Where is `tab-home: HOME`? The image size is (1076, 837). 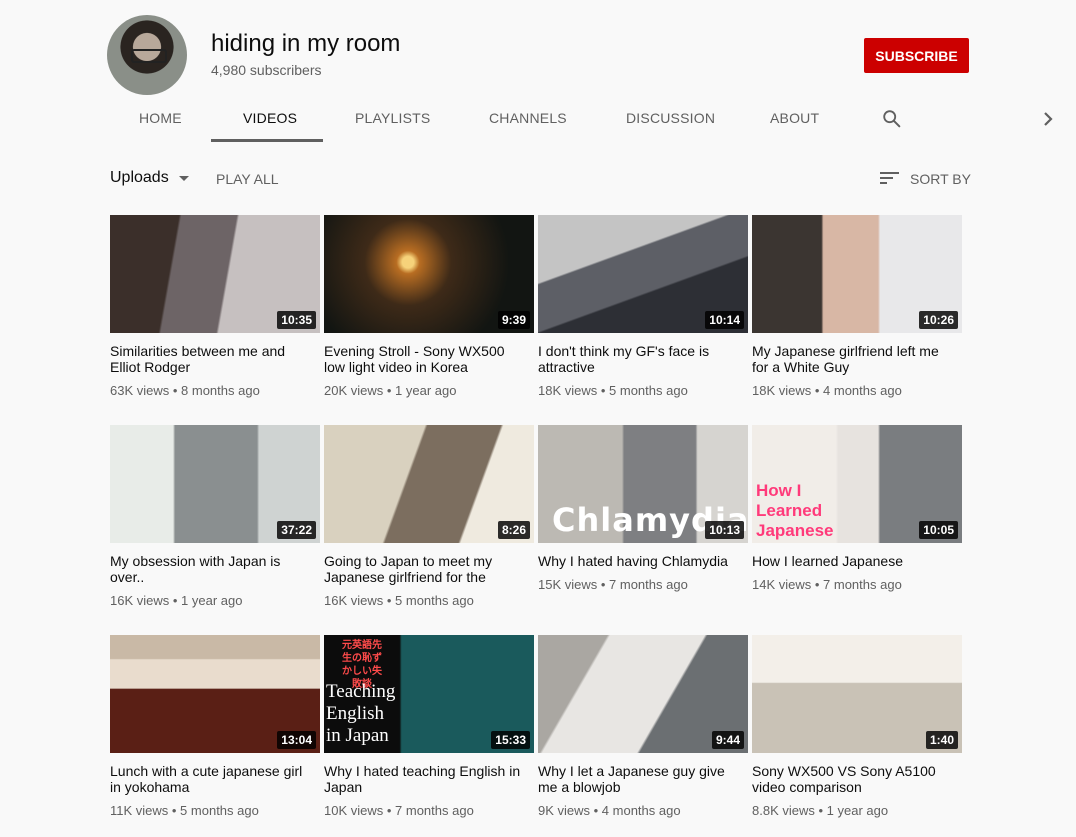 tab-home: HOME is located at coordinates (160, 126).